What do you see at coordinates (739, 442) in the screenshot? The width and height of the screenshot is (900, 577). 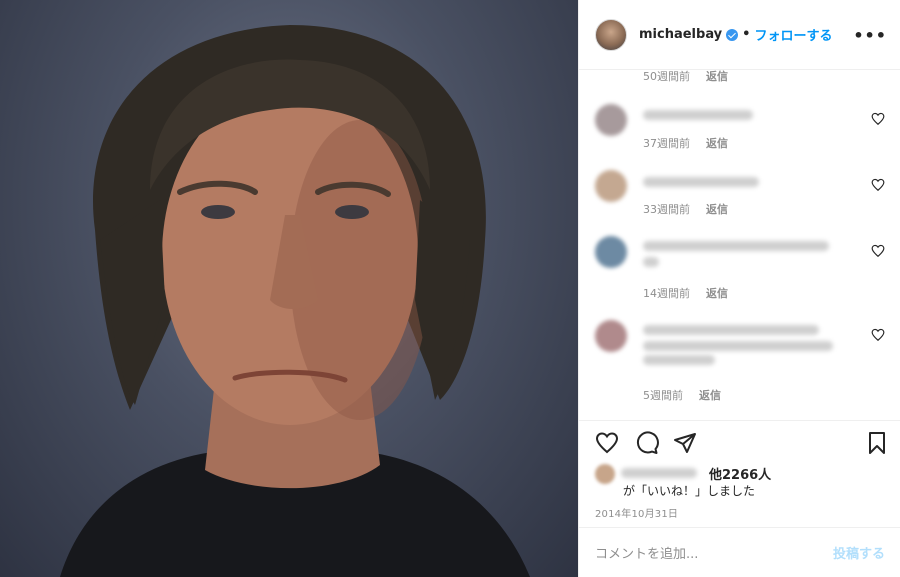 I see `post-action-bar` at bounding box center [739, 442].